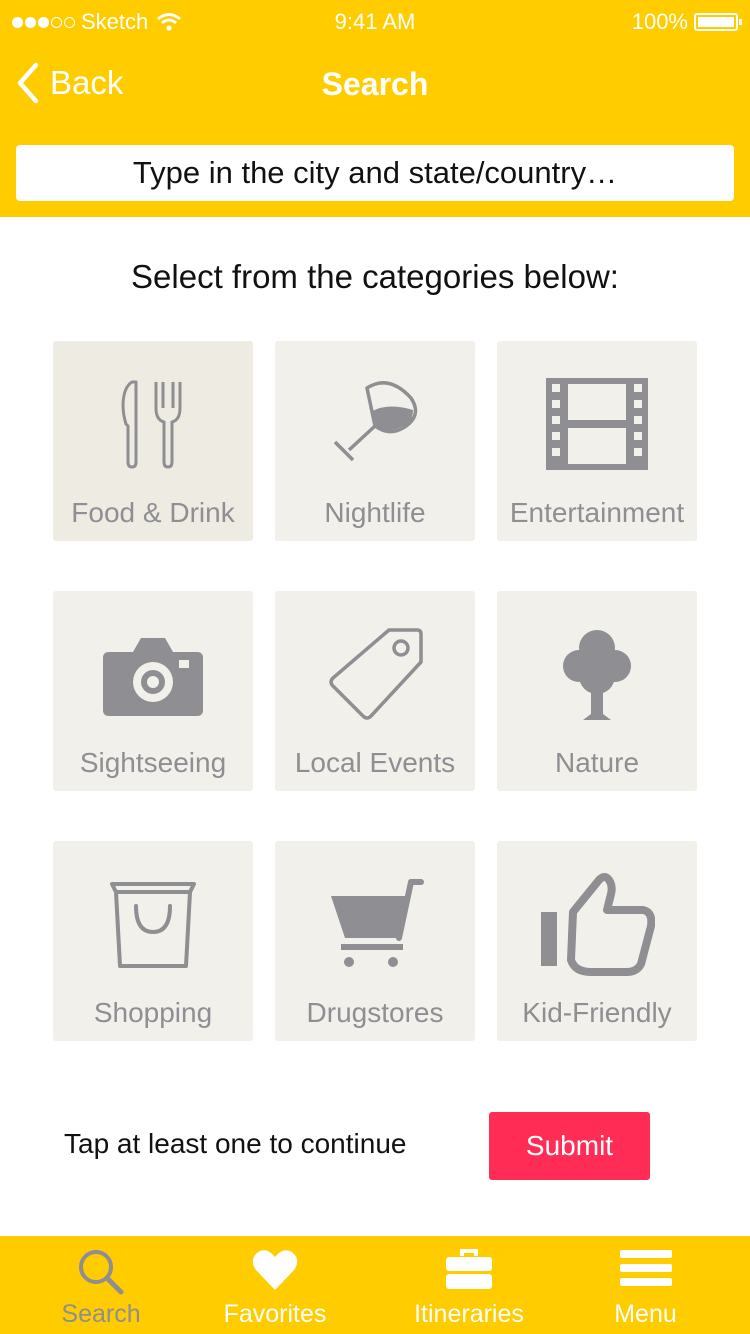 Image resolution: width=750 pixels, height=1334 pixels. I want to click on category-tile-drugstores: Drugstores, so click(375, 941).